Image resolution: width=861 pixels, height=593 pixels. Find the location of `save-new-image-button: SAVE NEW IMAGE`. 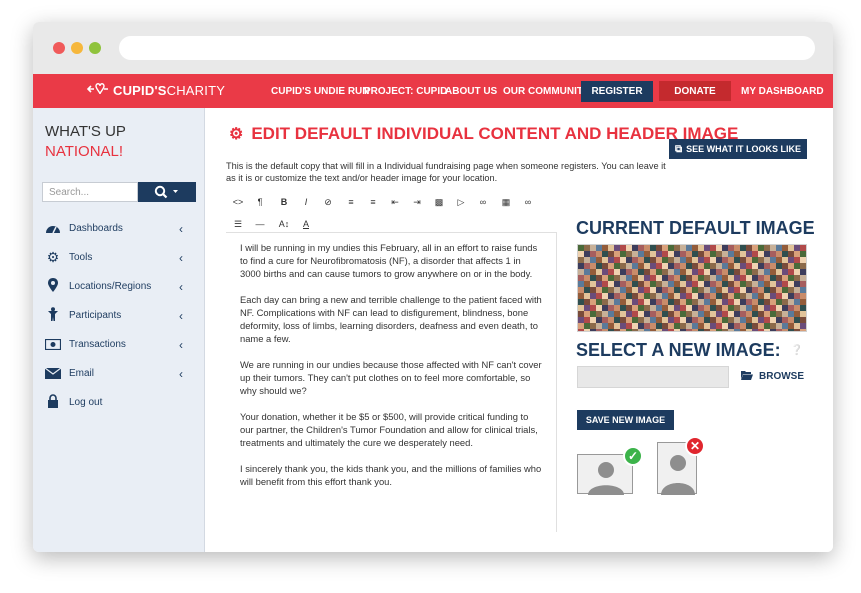

save-new-image-button: SAVE NEW IMAGE is located at coordinates (625, 420).